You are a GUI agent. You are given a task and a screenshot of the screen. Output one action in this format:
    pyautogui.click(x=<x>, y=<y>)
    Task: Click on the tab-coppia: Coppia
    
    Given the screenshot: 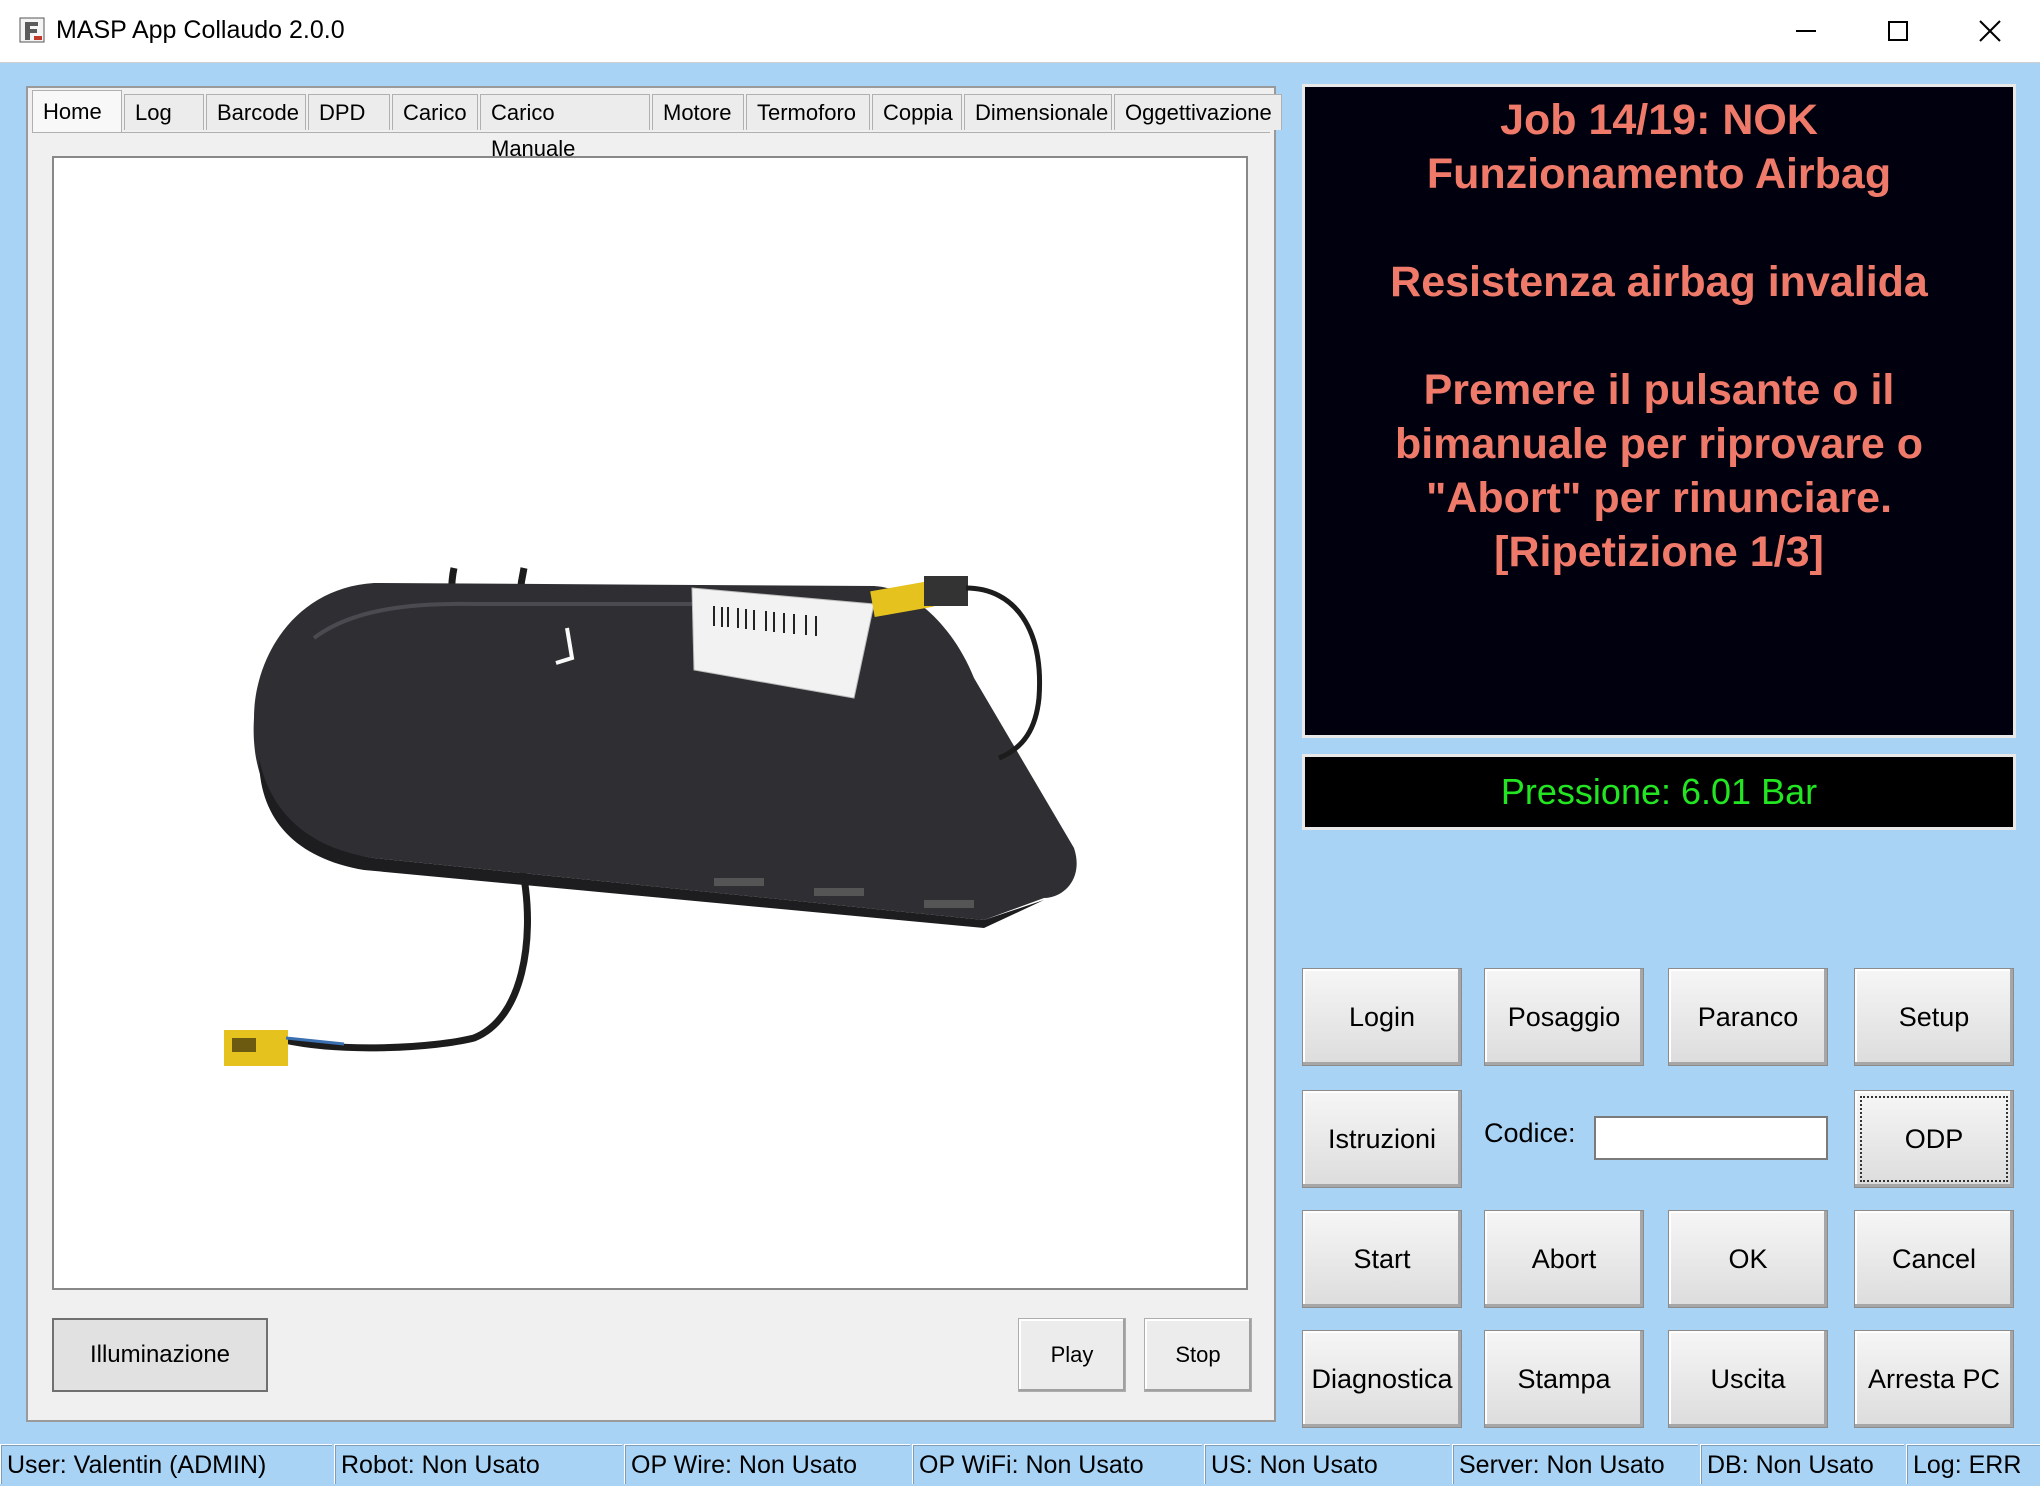 What is the action you would take?
    pyautogui.click(x=917, y=112)
    